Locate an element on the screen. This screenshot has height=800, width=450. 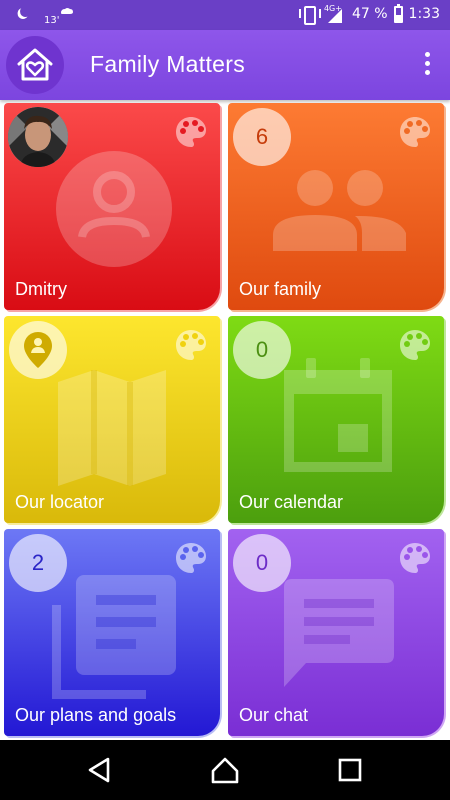
tile-family: 6 Our family is located at coordinates (336, 206).